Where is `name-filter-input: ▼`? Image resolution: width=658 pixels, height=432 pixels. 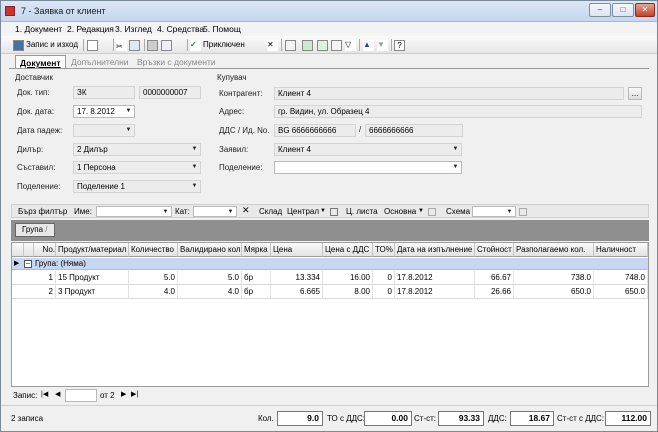 name-filter-input: ▼ is located at coordinates (134, 211).